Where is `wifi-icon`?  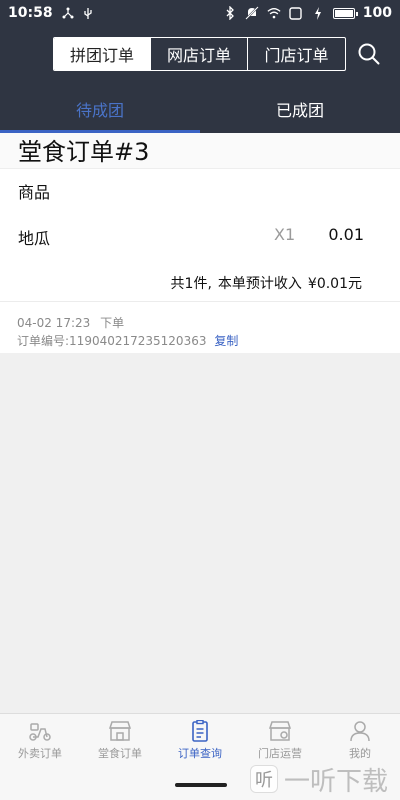
wifi-icon is located at coordinates (274, 13).